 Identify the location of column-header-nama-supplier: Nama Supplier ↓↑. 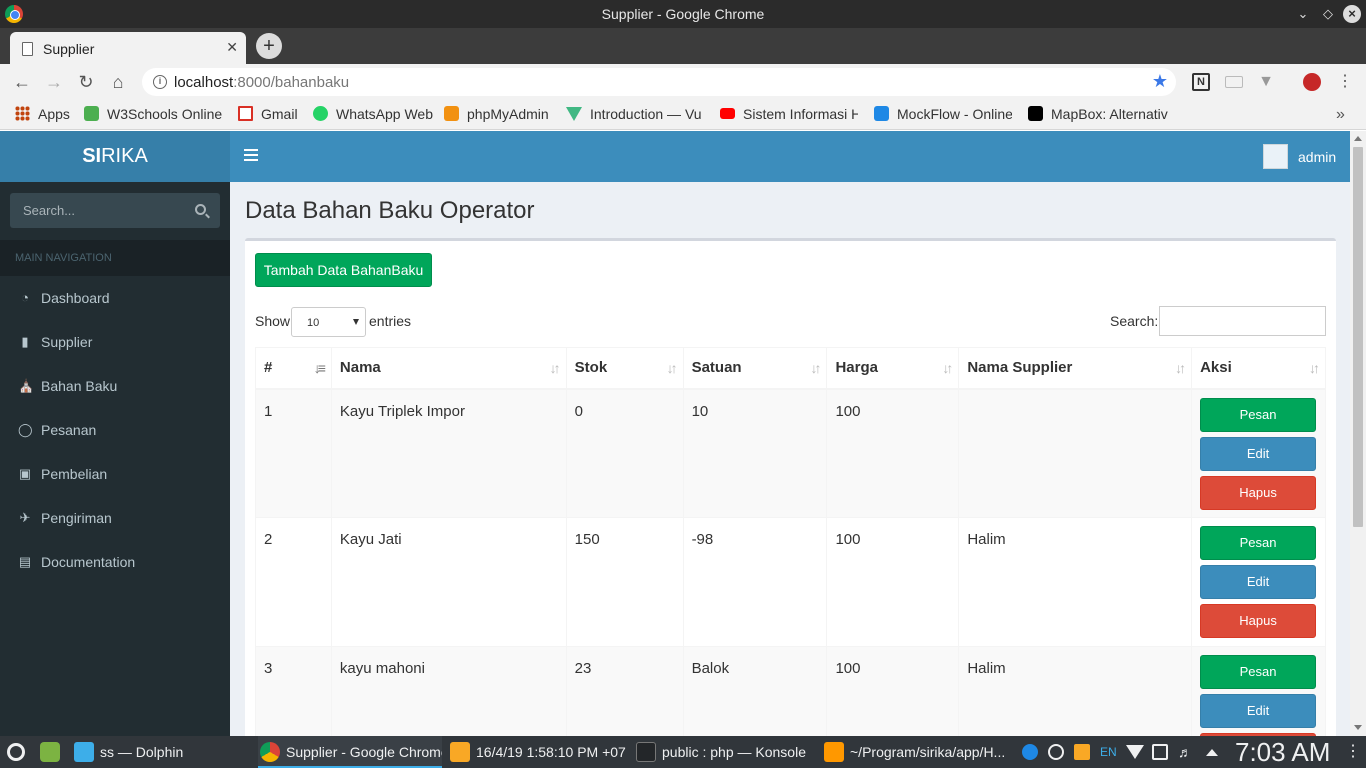
(1075, 368).